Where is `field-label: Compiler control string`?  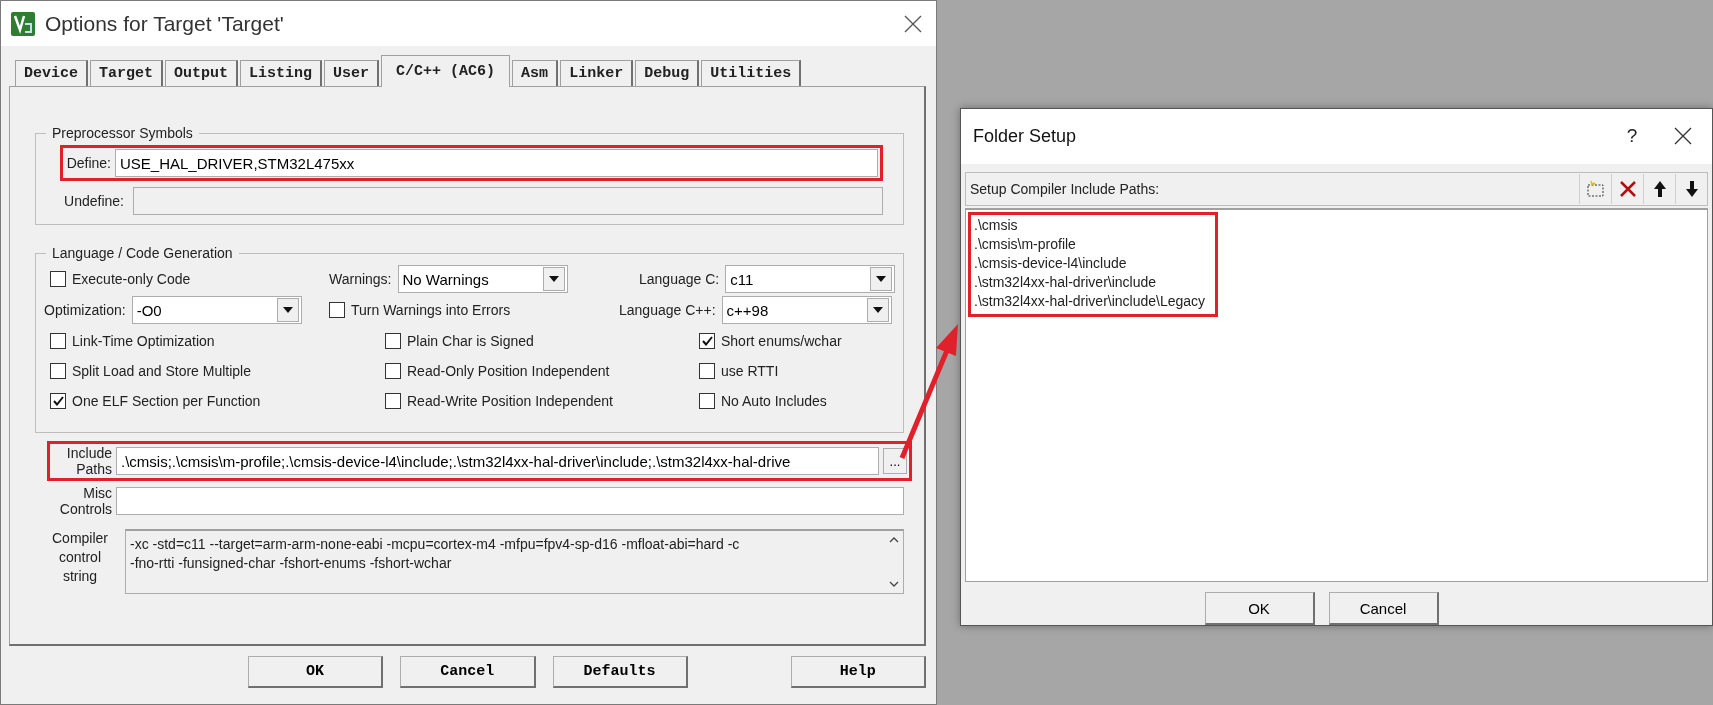
field-label: Compiler control string is located at coordinates (80, 557).